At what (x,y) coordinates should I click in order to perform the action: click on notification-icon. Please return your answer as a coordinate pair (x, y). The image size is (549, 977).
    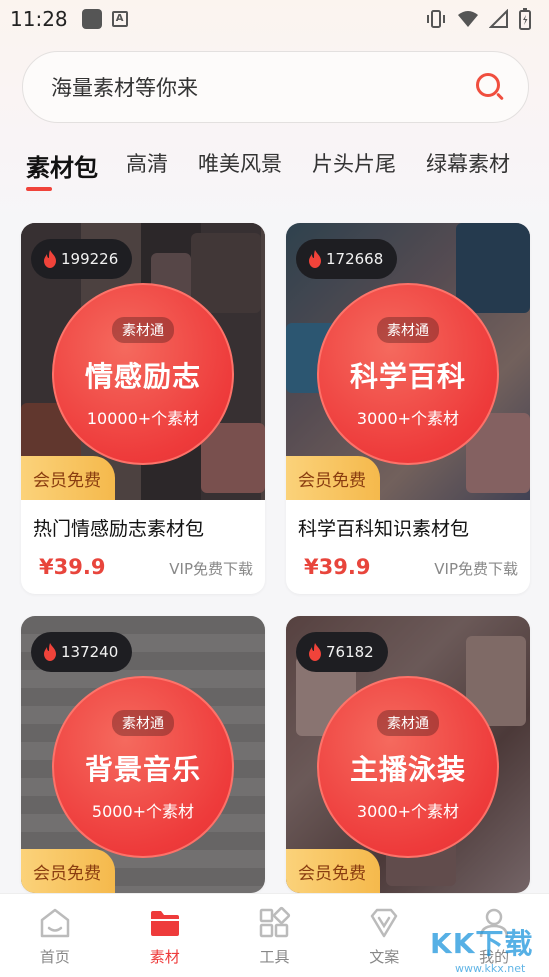
    Looking at the image, I should click on (91, 19).